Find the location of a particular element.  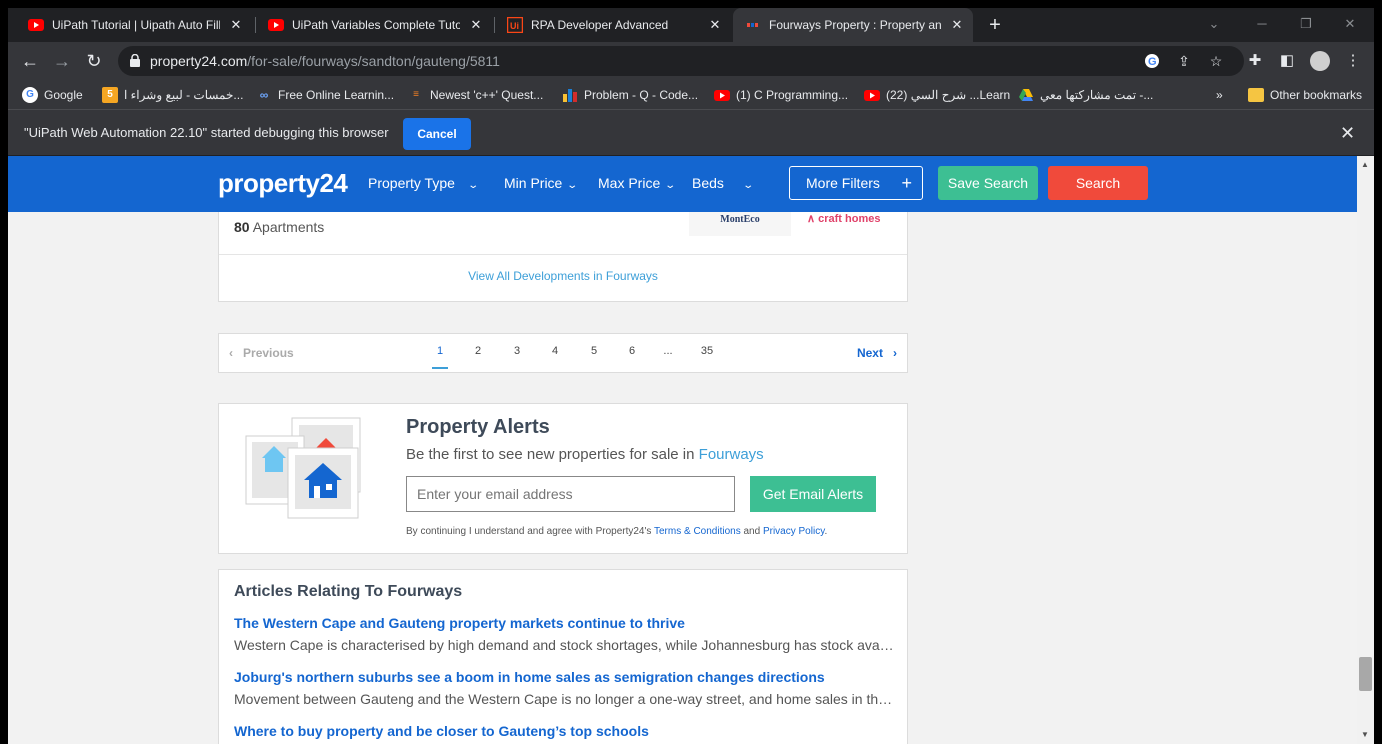

property24-icon is located at coordinates (752, 25).